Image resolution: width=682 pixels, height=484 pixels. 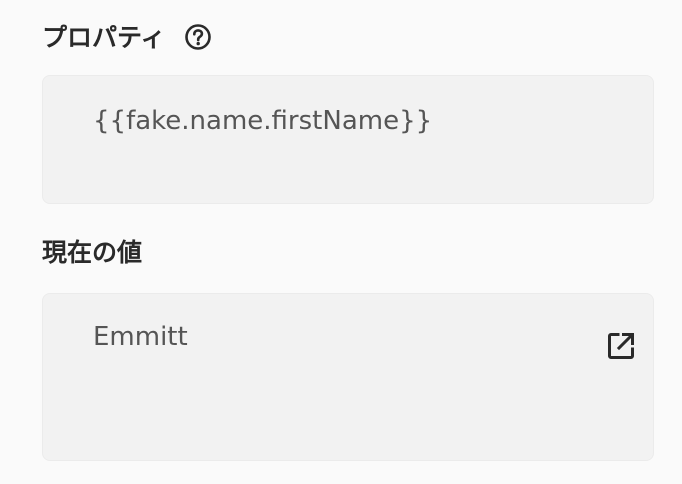 I want to click on property-value-text: {{fake.name.firstName}}, so click(x=263, y=121).